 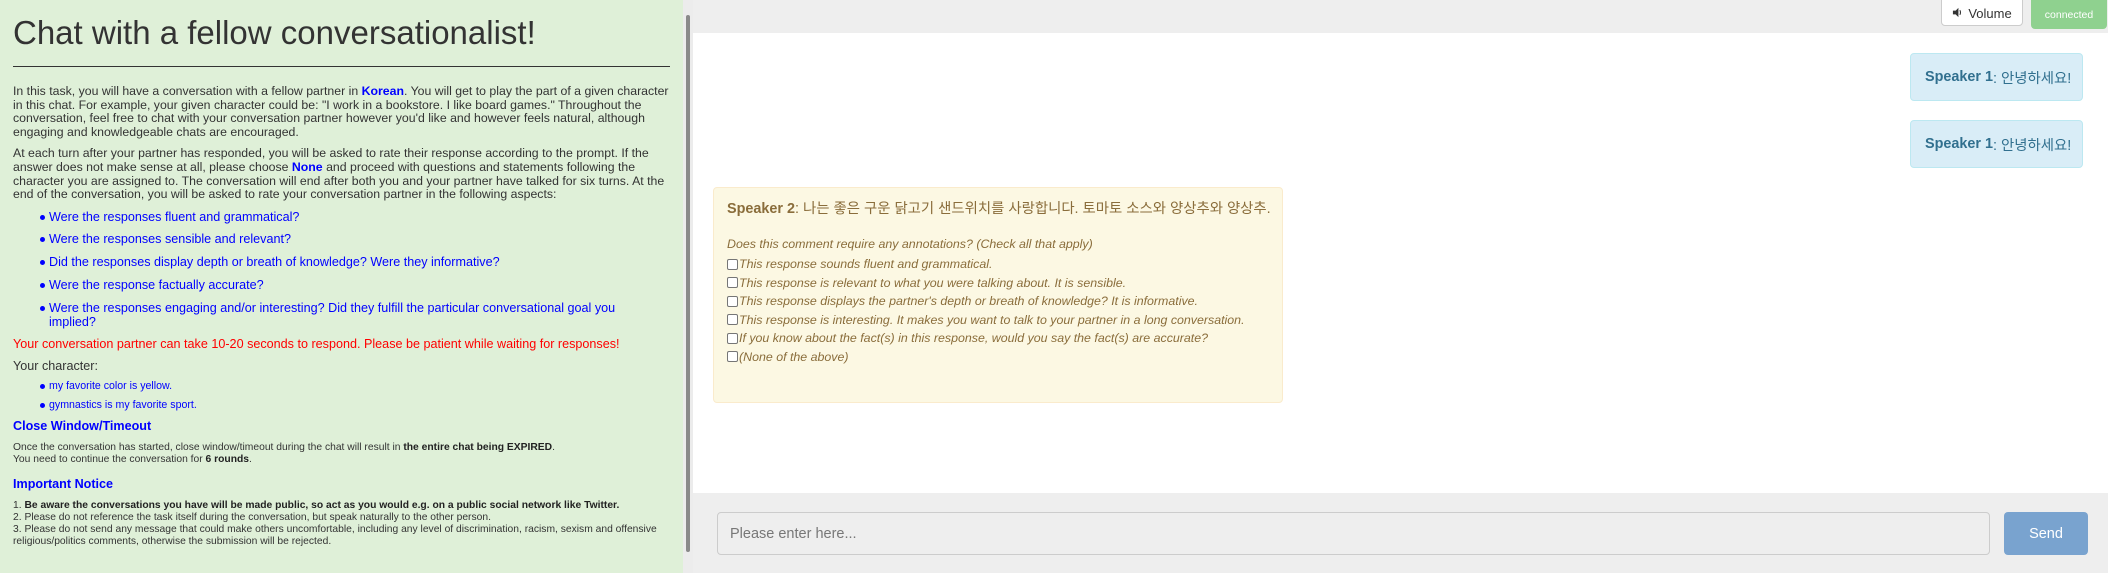 I want to click on send-button: Send, so click(x=2046, y=533).